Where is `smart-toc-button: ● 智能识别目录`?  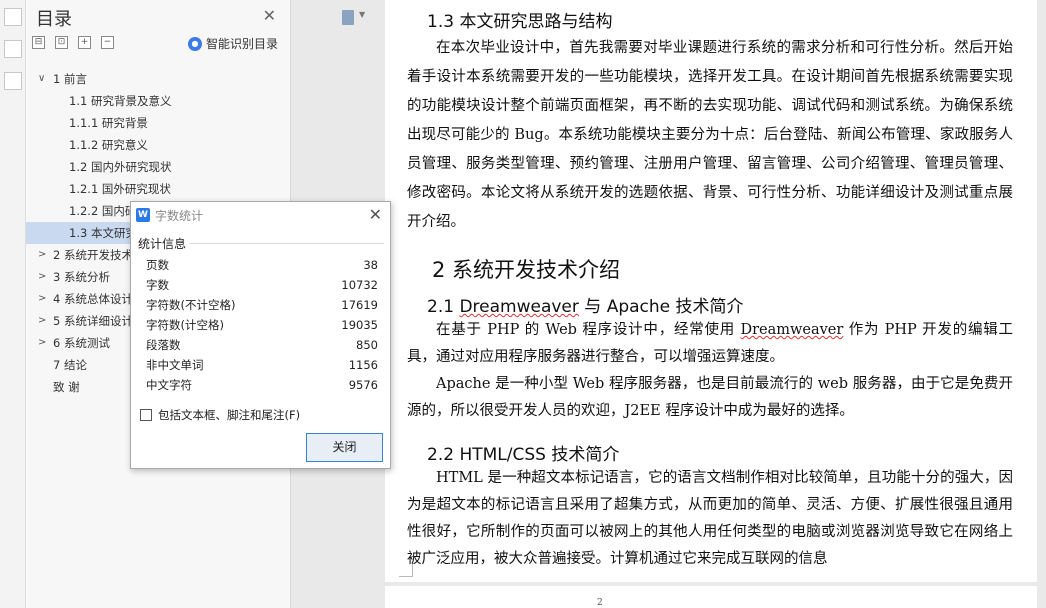
smart-toc-button: ● 智能识别目录 is located at coordinates (232, 43).